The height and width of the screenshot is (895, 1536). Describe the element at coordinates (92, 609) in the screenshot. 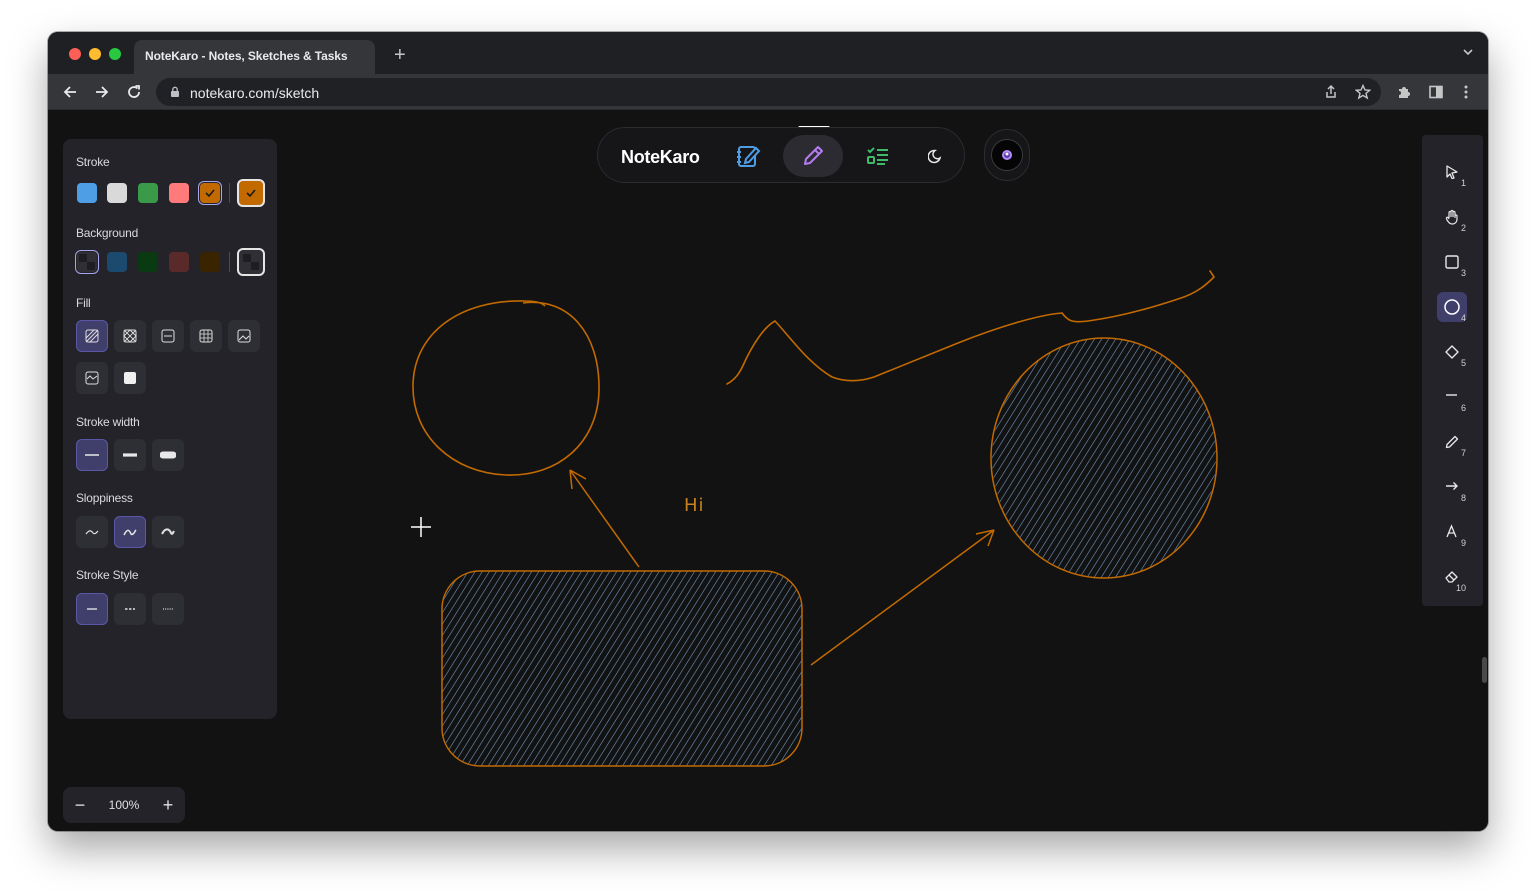

I see `stroke-style-solid-button` at that location.